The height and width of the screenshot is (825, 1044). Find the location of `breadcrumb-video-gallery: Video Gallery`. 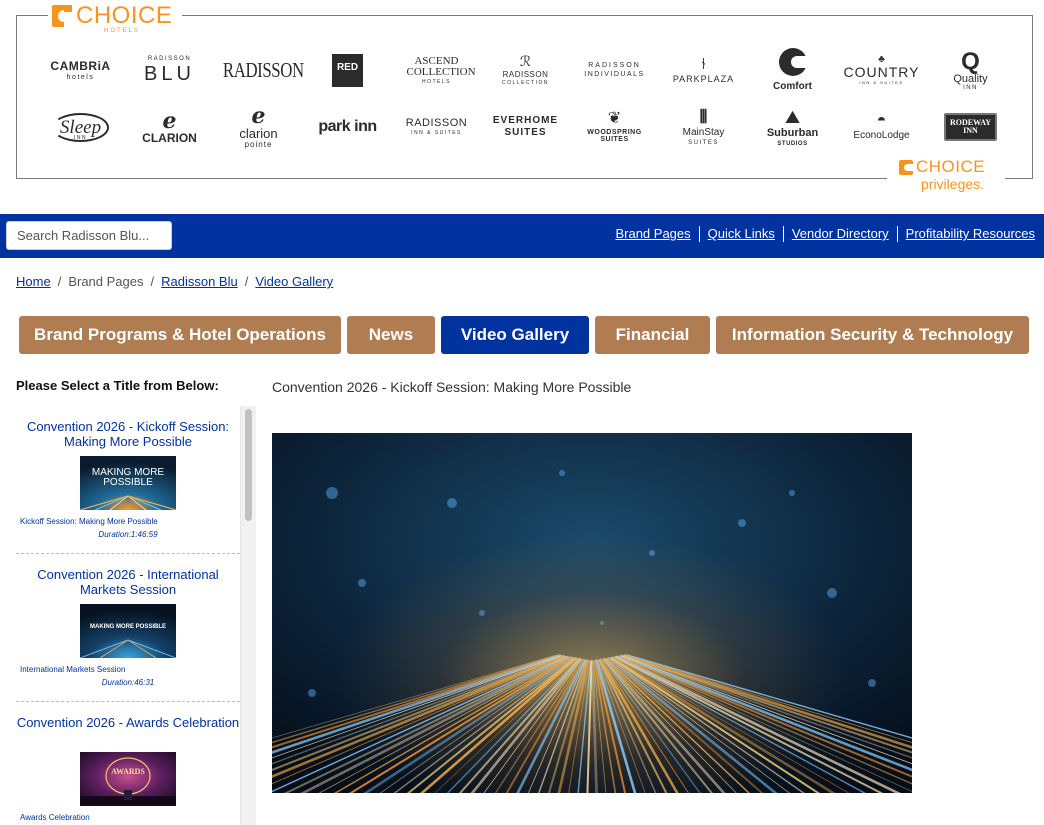

breadcrumb-video-gallery: Video Gallery is located at coordinates (294, 281).